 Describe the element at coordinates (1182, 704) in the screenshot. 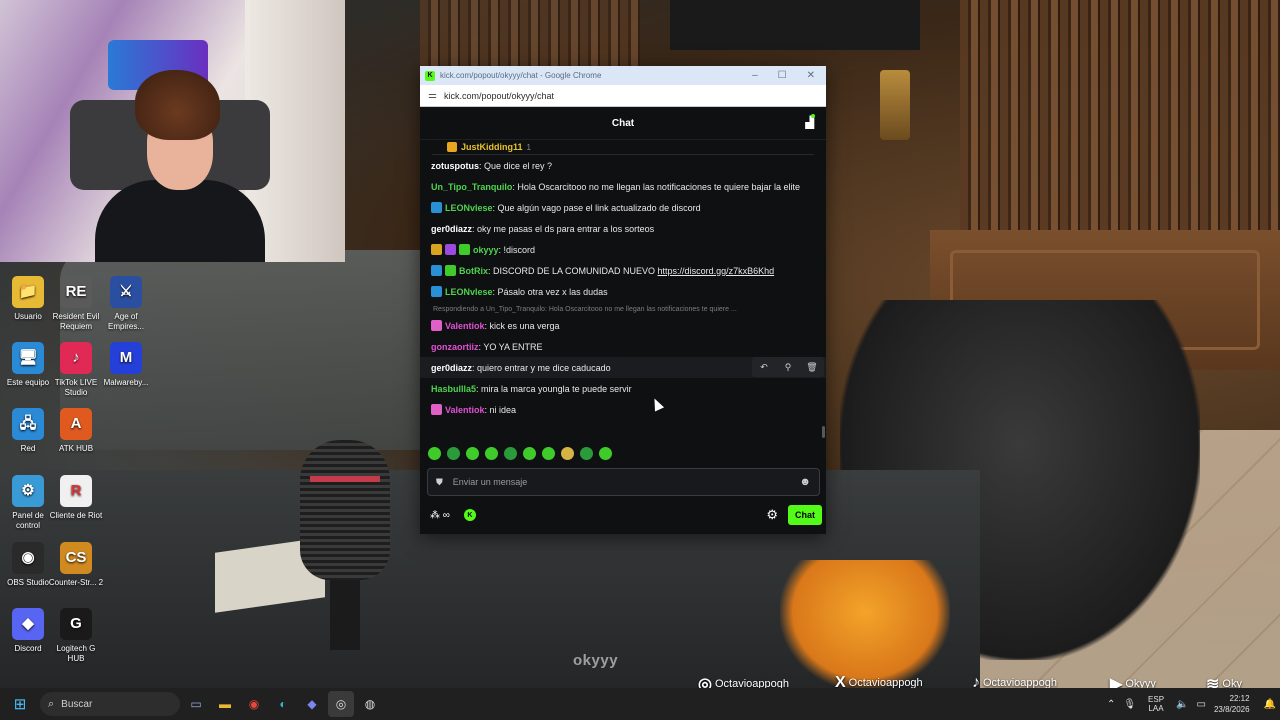

I see `speaker-icon: 🔈` at that location.